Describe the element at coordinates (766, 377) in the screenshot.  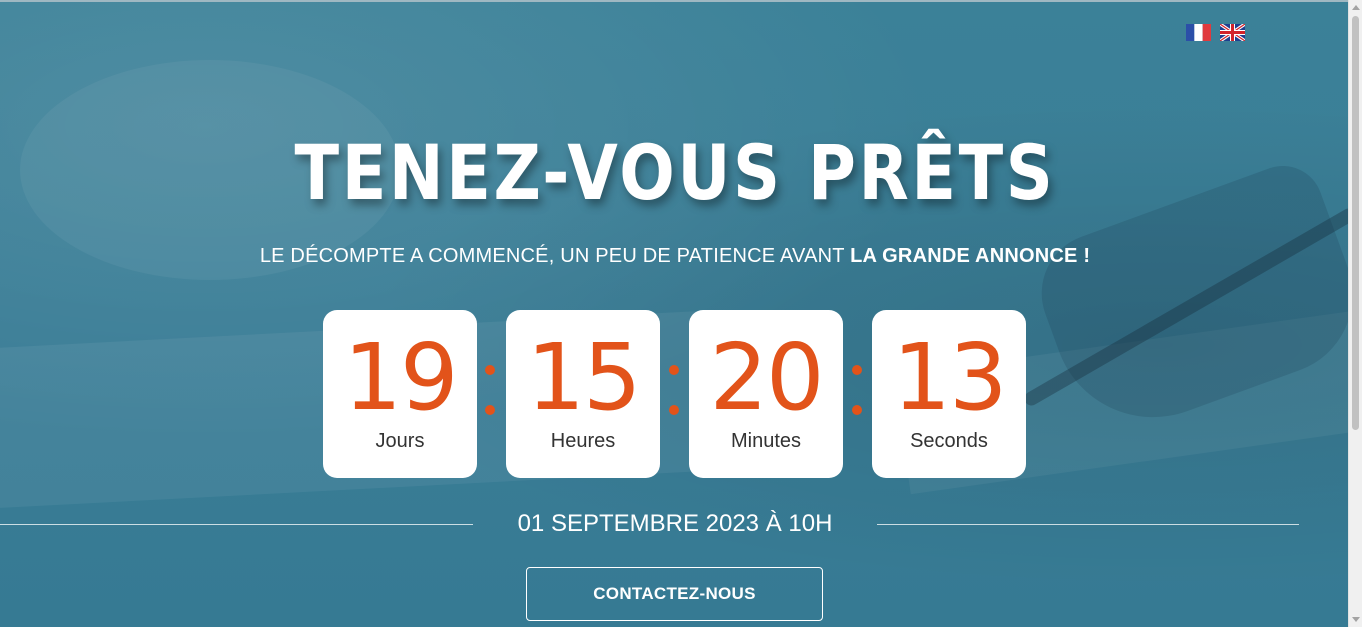
I see `countdown-minutes-value: 20` at that location.